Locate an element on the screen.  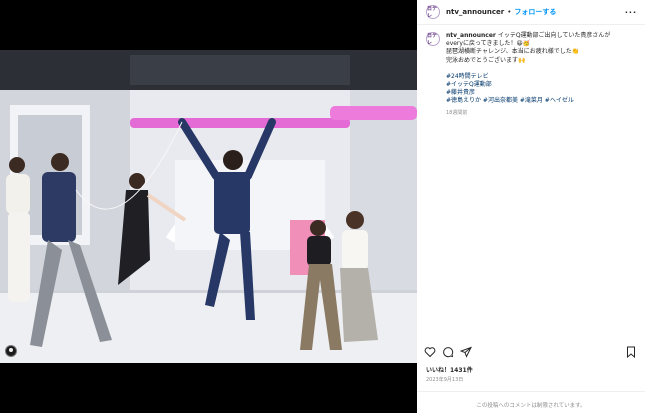
action-bar is located at coordinates (530, 352).